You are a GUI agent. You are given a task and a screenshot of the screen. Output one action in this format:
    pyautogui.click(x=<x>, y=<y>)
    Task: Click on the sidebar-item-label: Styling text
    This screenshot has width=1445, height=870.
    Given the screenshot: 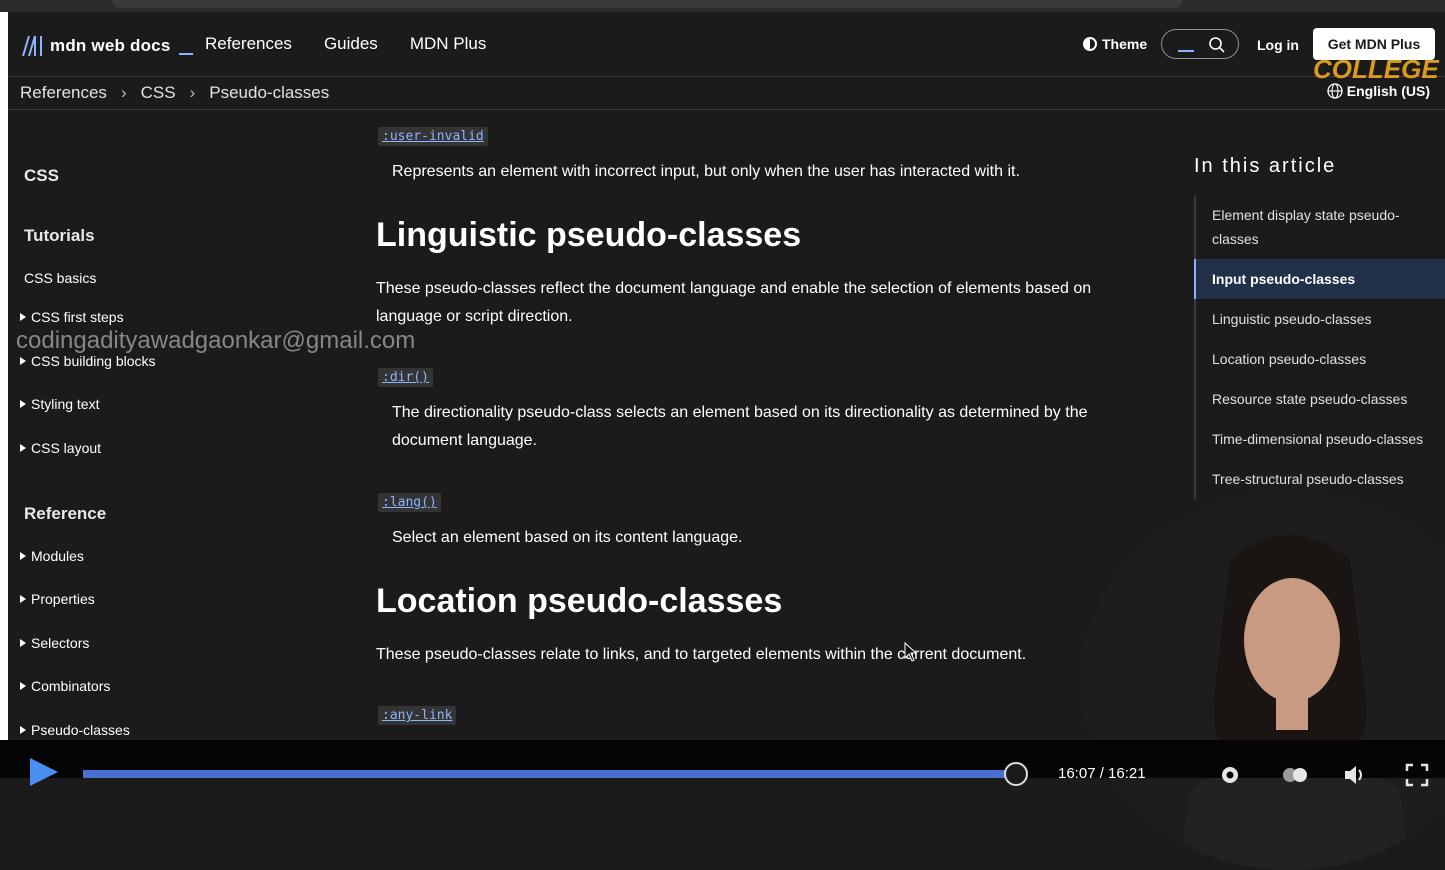 What is the action you would take?
    pyautogui.click(x=65, y=404)
    